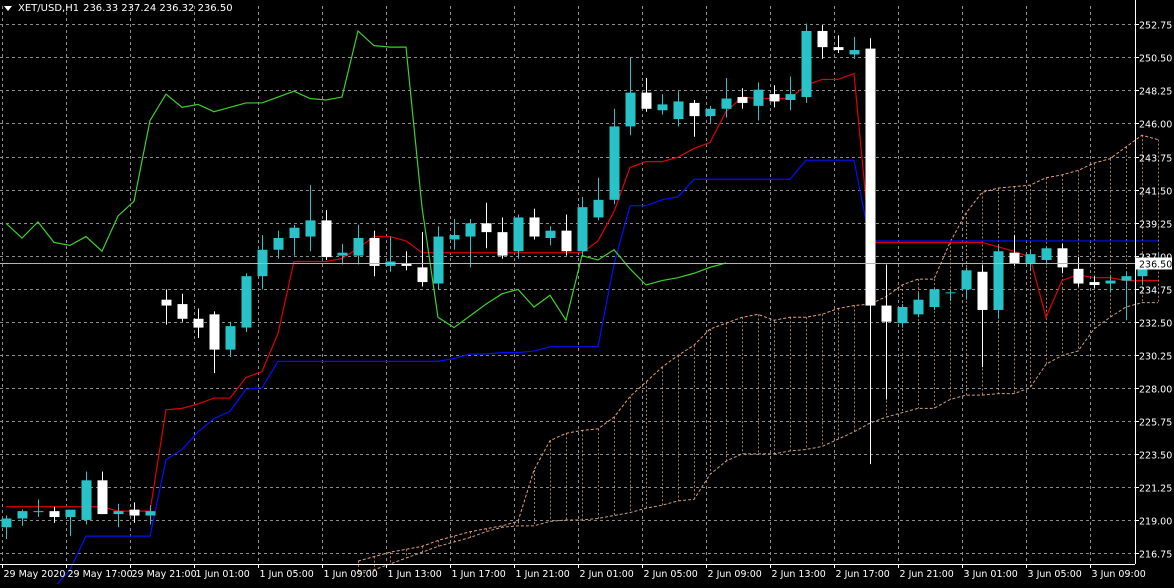 Image resolution: width=1174 pixels, height=588 pixels. I want to click on y-tick-label: 243.75, so click(1155, 159).